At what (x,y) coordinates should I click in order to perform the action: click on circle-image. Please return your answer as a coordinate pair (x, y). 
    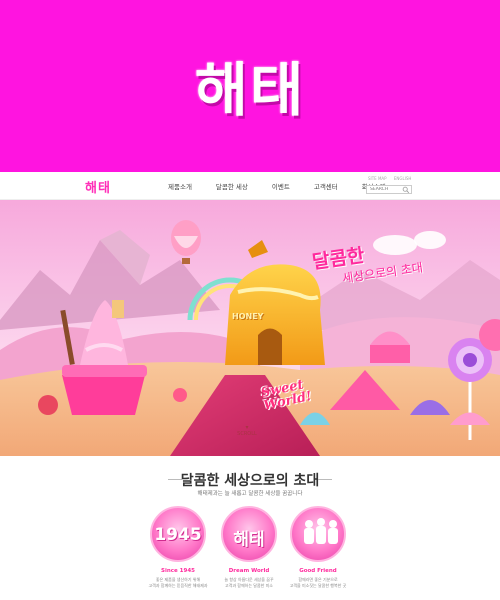
    Looking at the image, I should click on (318, 534).